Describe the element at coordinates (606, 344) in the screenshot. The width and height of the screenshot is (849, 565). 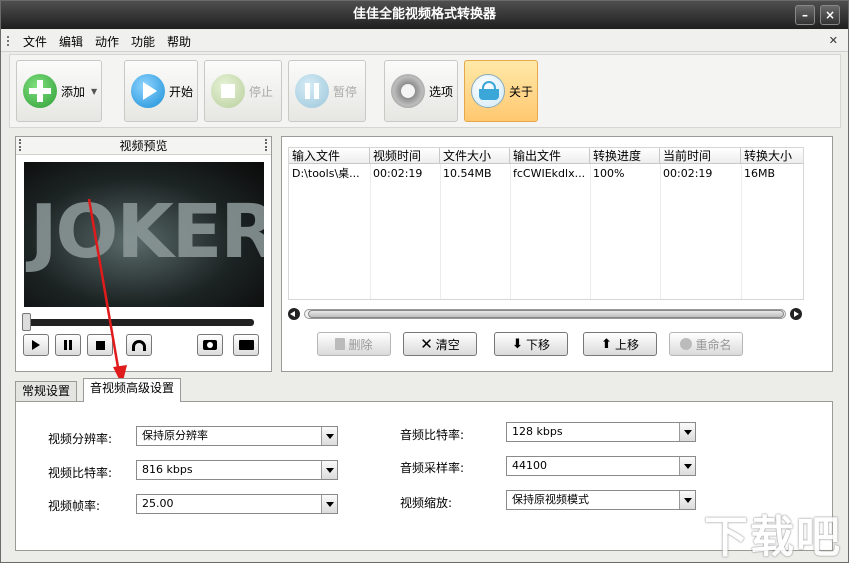
I see `arrow-up-icon: ⬆` at that location.